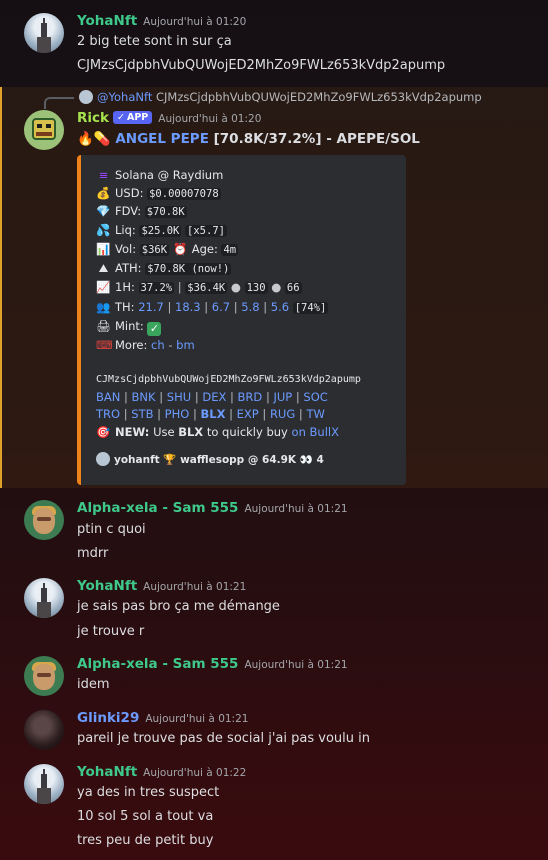 The width and height of the screenshot is (548, 860). I want to click on username-text: Glinki29, so click(108, 718).